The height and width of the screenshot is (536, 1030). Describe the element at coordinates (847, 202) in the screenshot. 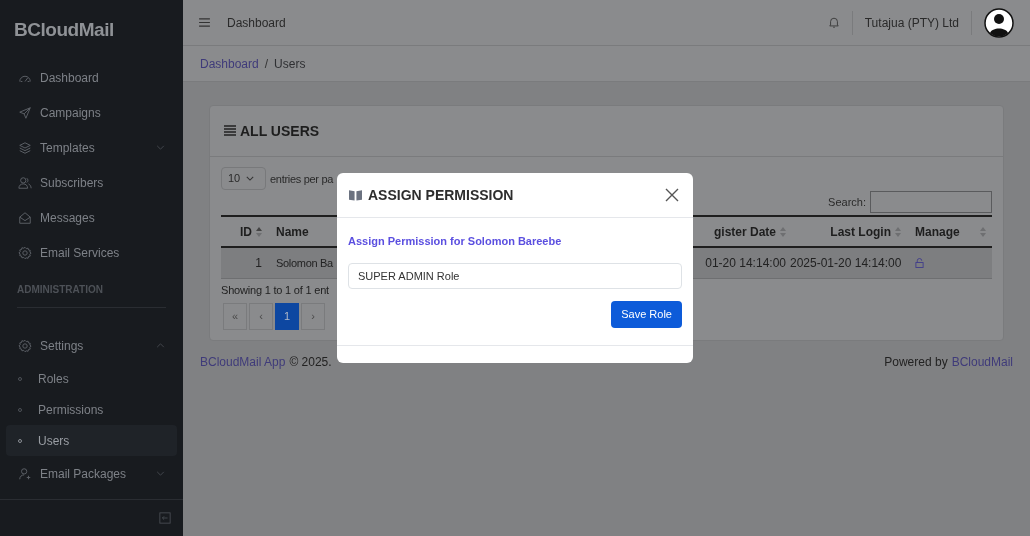

I see `search-label: Search:` at that location.